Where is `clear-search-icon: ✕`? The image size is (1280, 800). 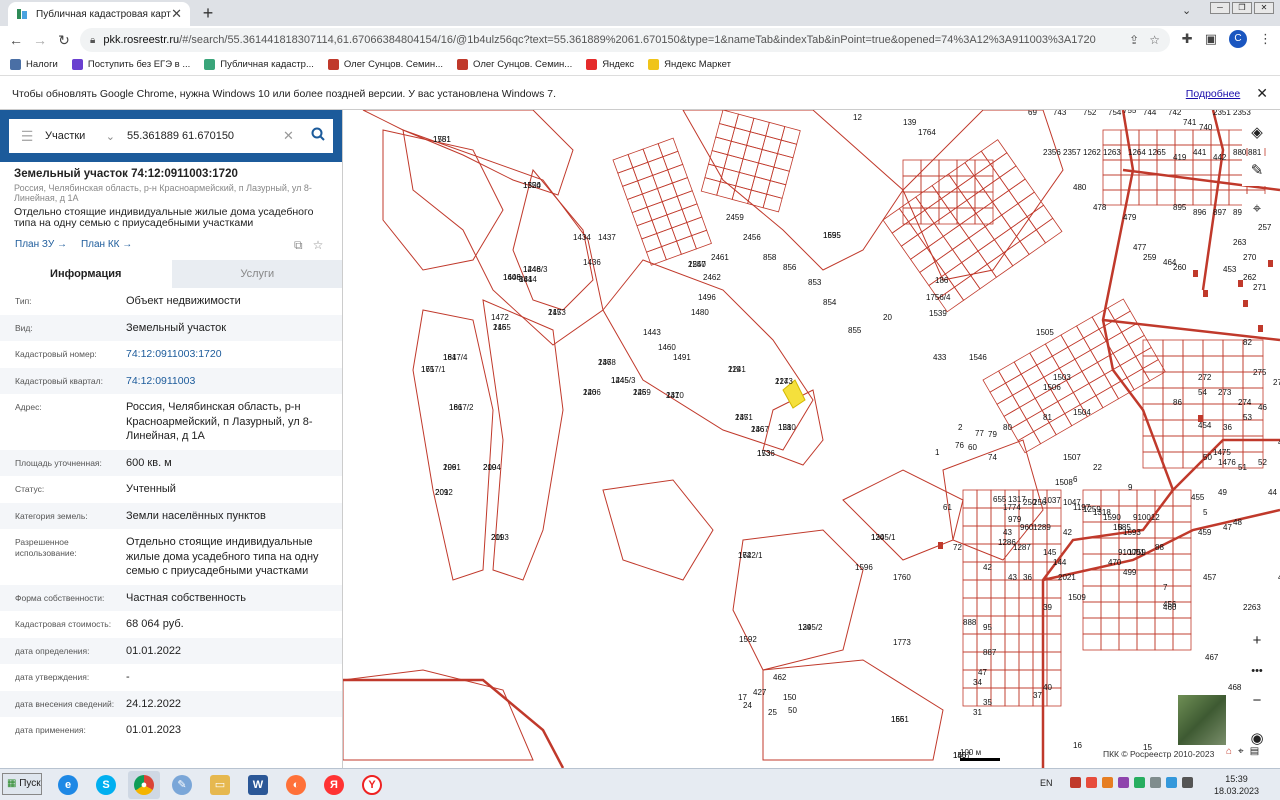
clear-search-icon: ✕ is located at coordinates (293, 136).